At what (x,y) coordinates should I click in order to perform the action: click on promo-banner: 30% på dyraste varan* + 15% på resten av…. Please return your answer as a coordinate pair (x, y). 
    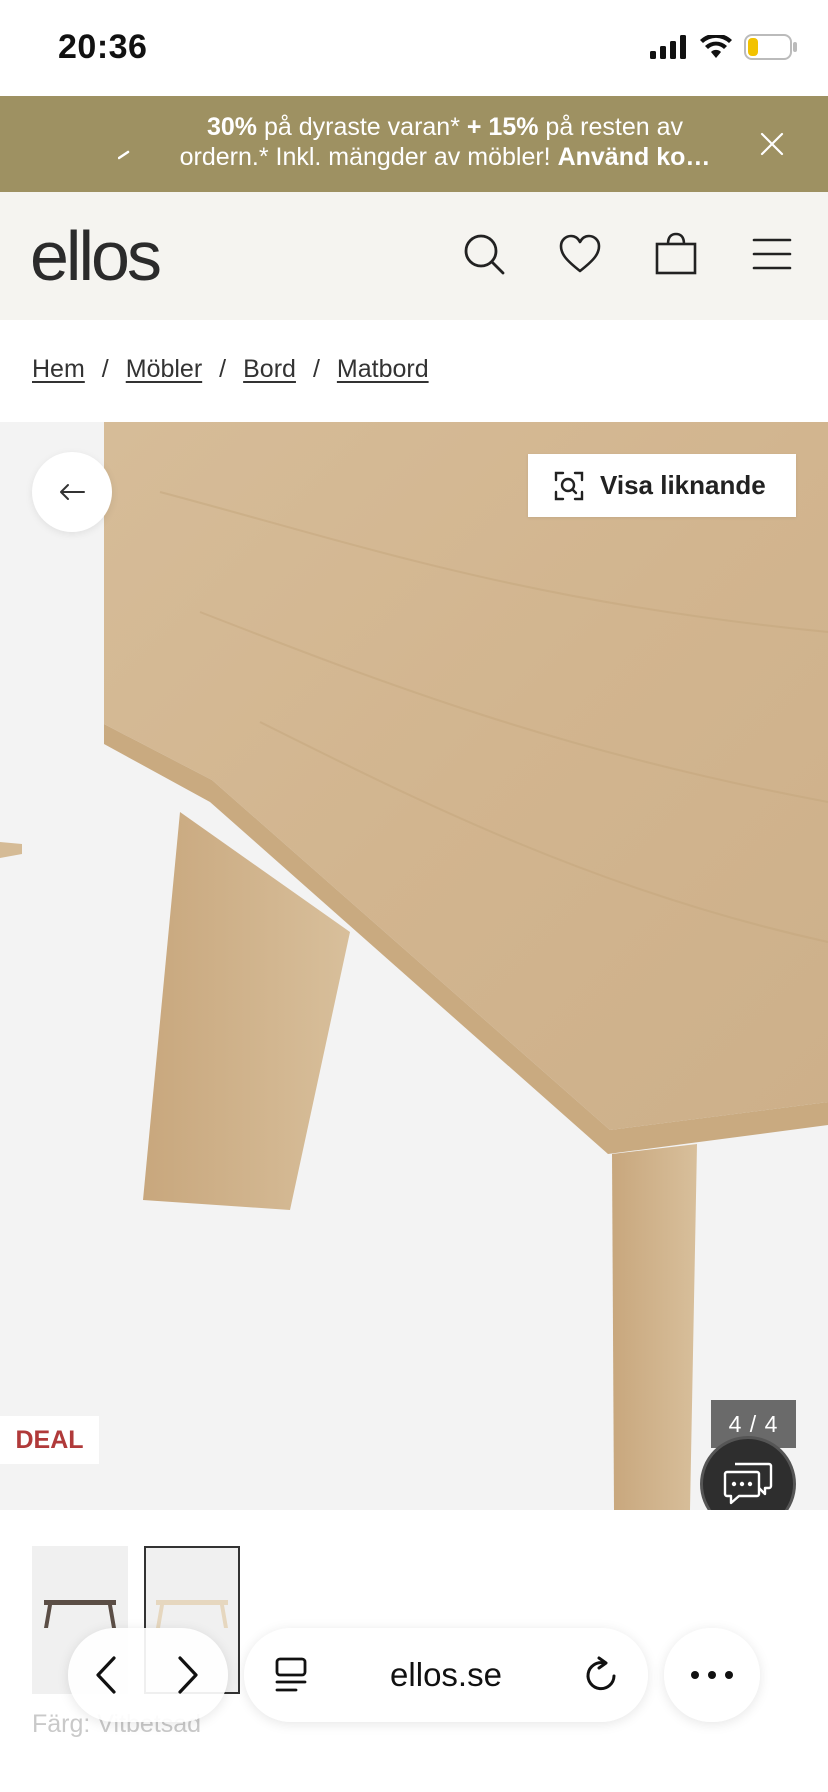
    Looking at the image, I should click on (414, 144).